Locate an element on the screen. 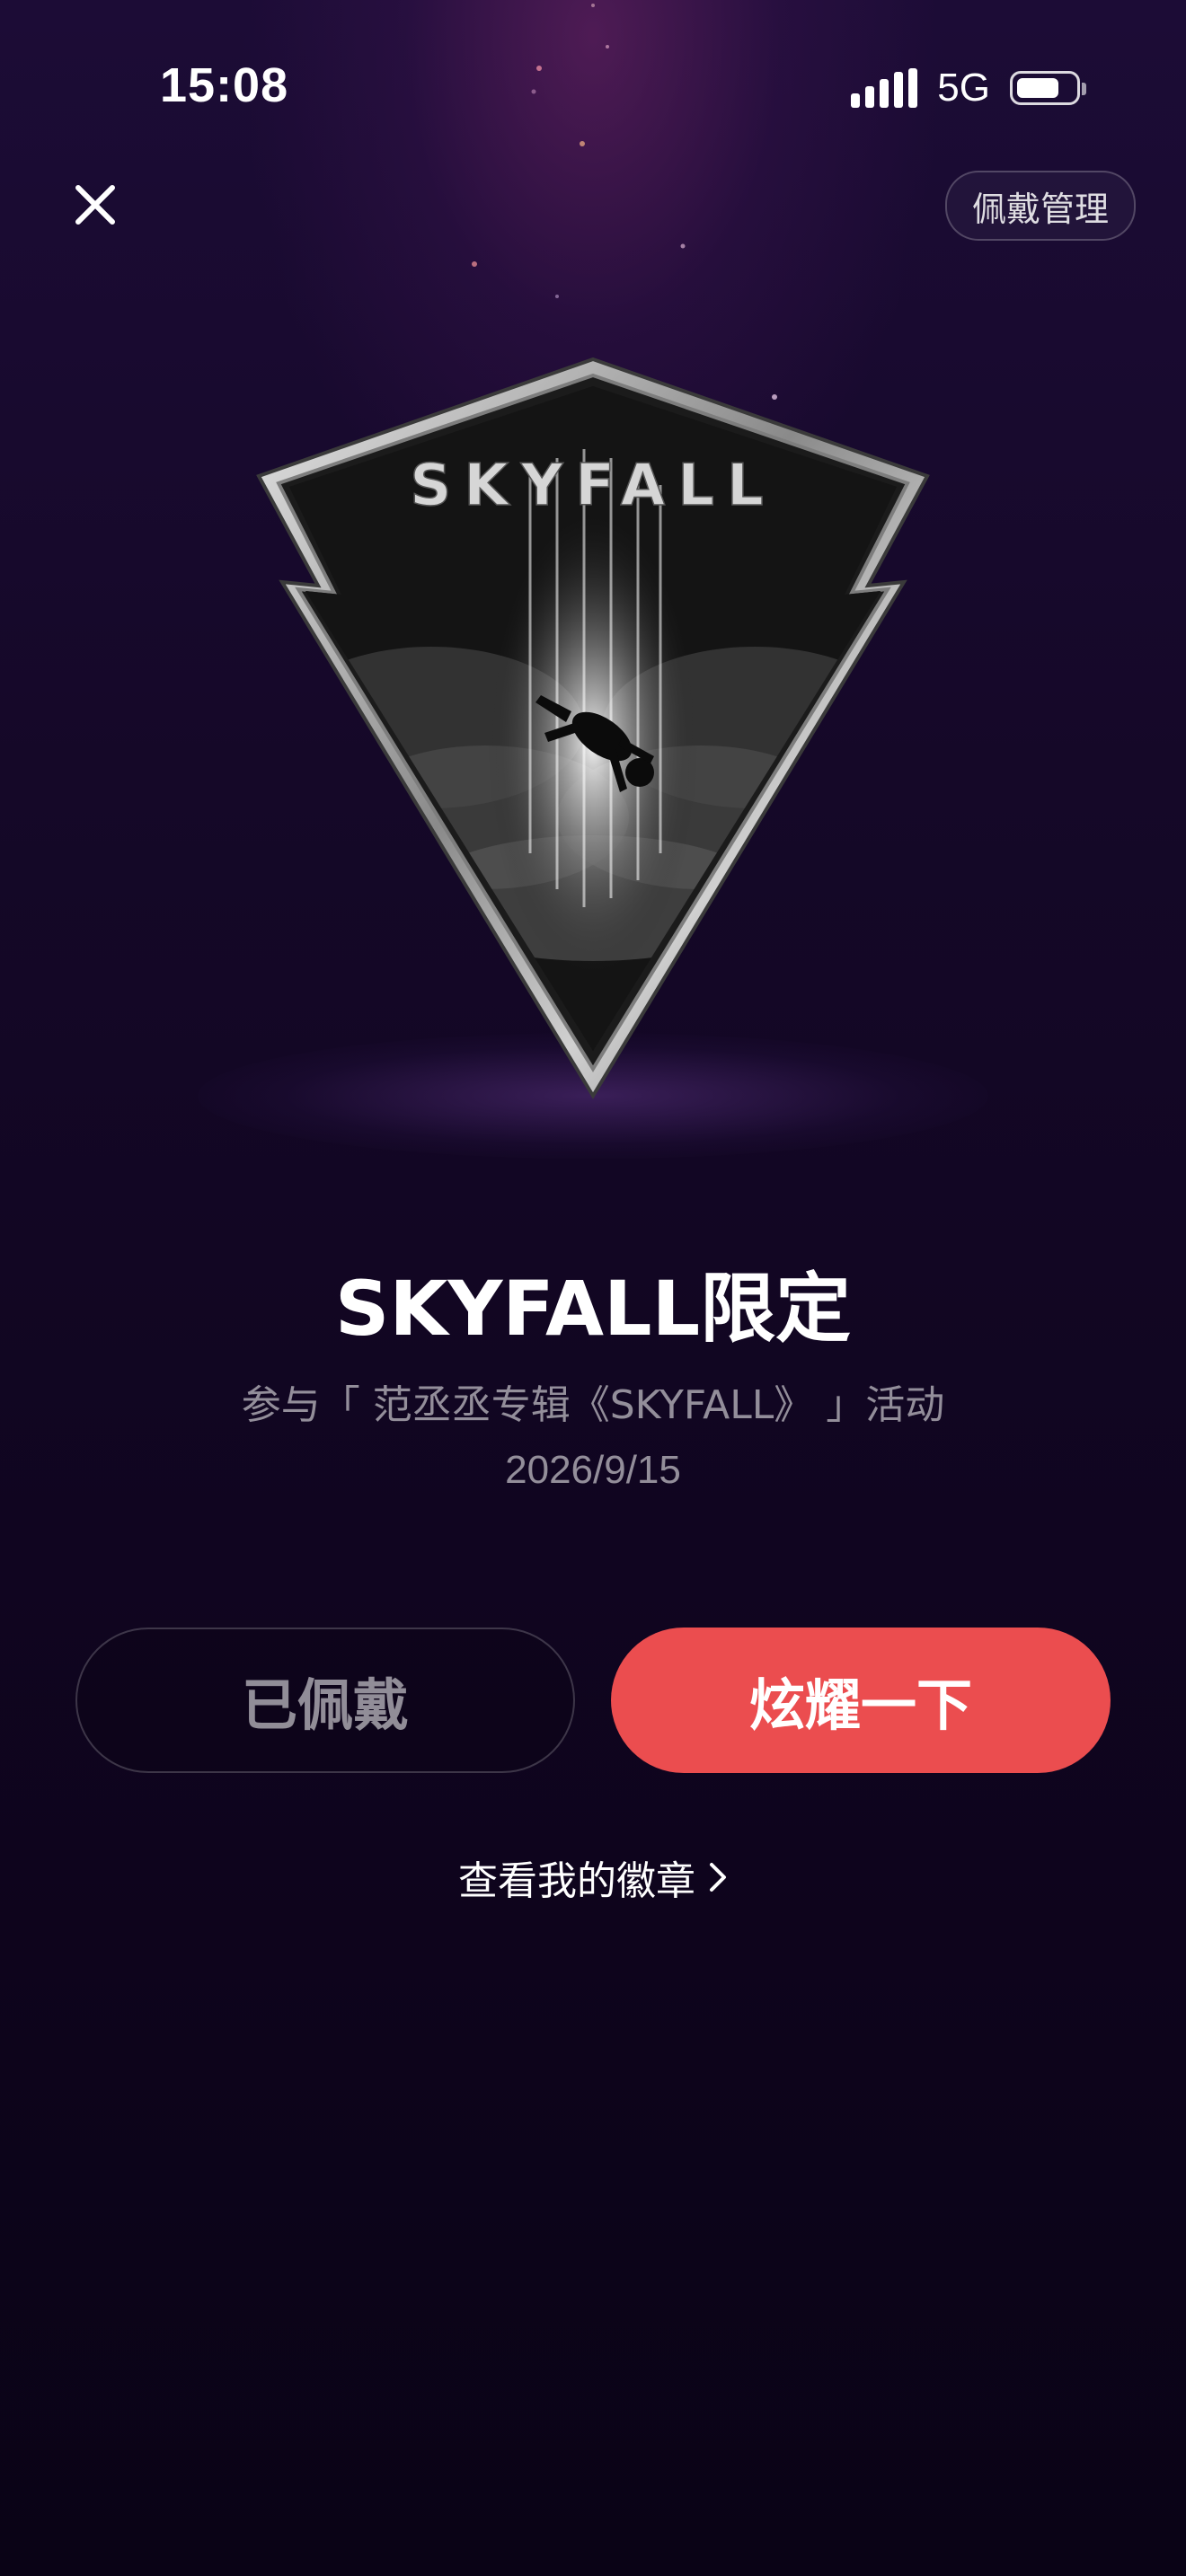 The image size is (1186, 2576). view-my-badges-link: 查看我的徽章 is located at coordinates (593, 1877).